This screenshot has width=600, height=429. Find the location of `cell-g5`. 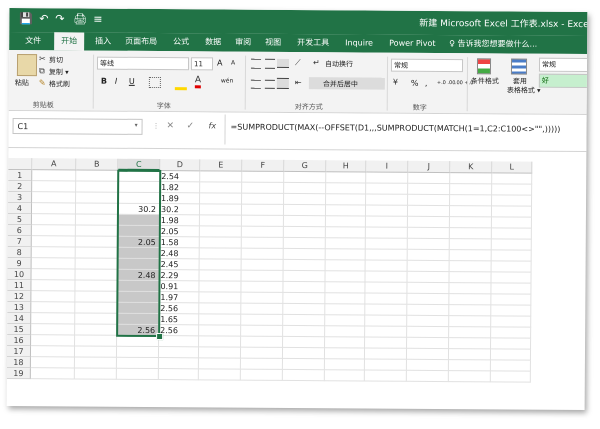

cell-g5 is located at coordinates (304, 221).